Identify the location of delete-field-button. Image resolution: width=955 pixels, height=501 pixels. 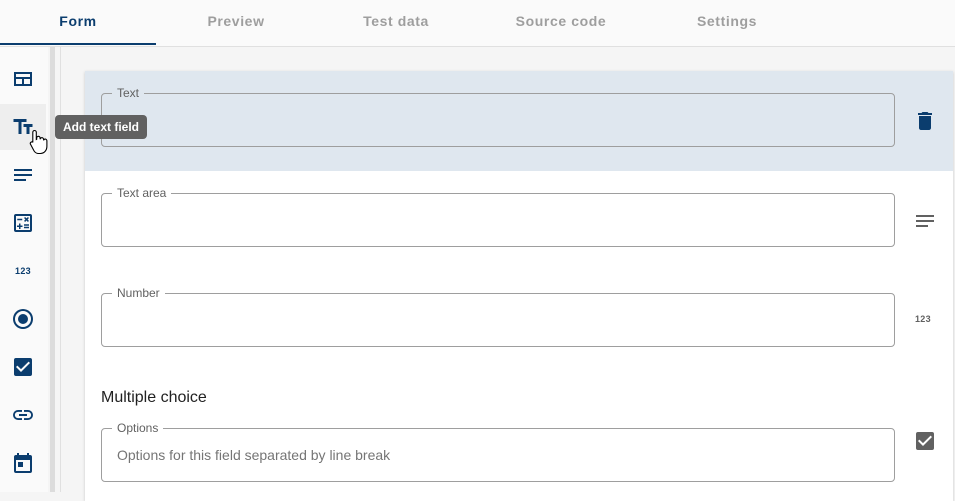
(925, 121).